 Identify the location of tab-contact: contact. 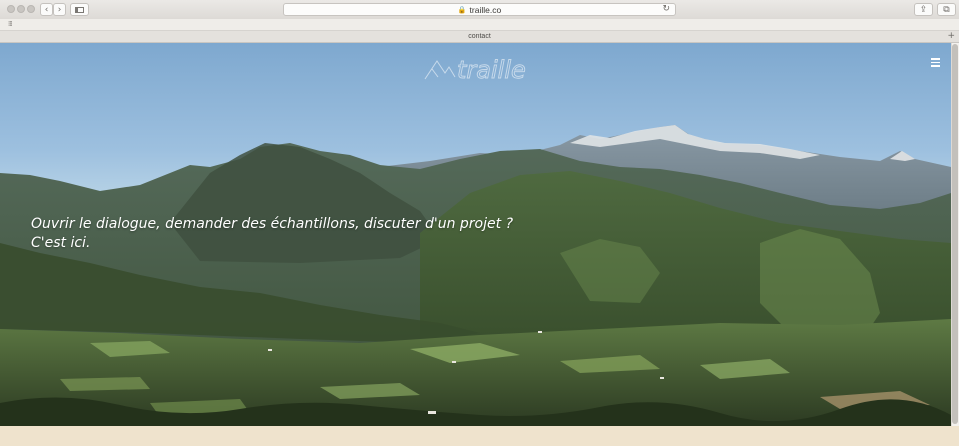
(479, 36).